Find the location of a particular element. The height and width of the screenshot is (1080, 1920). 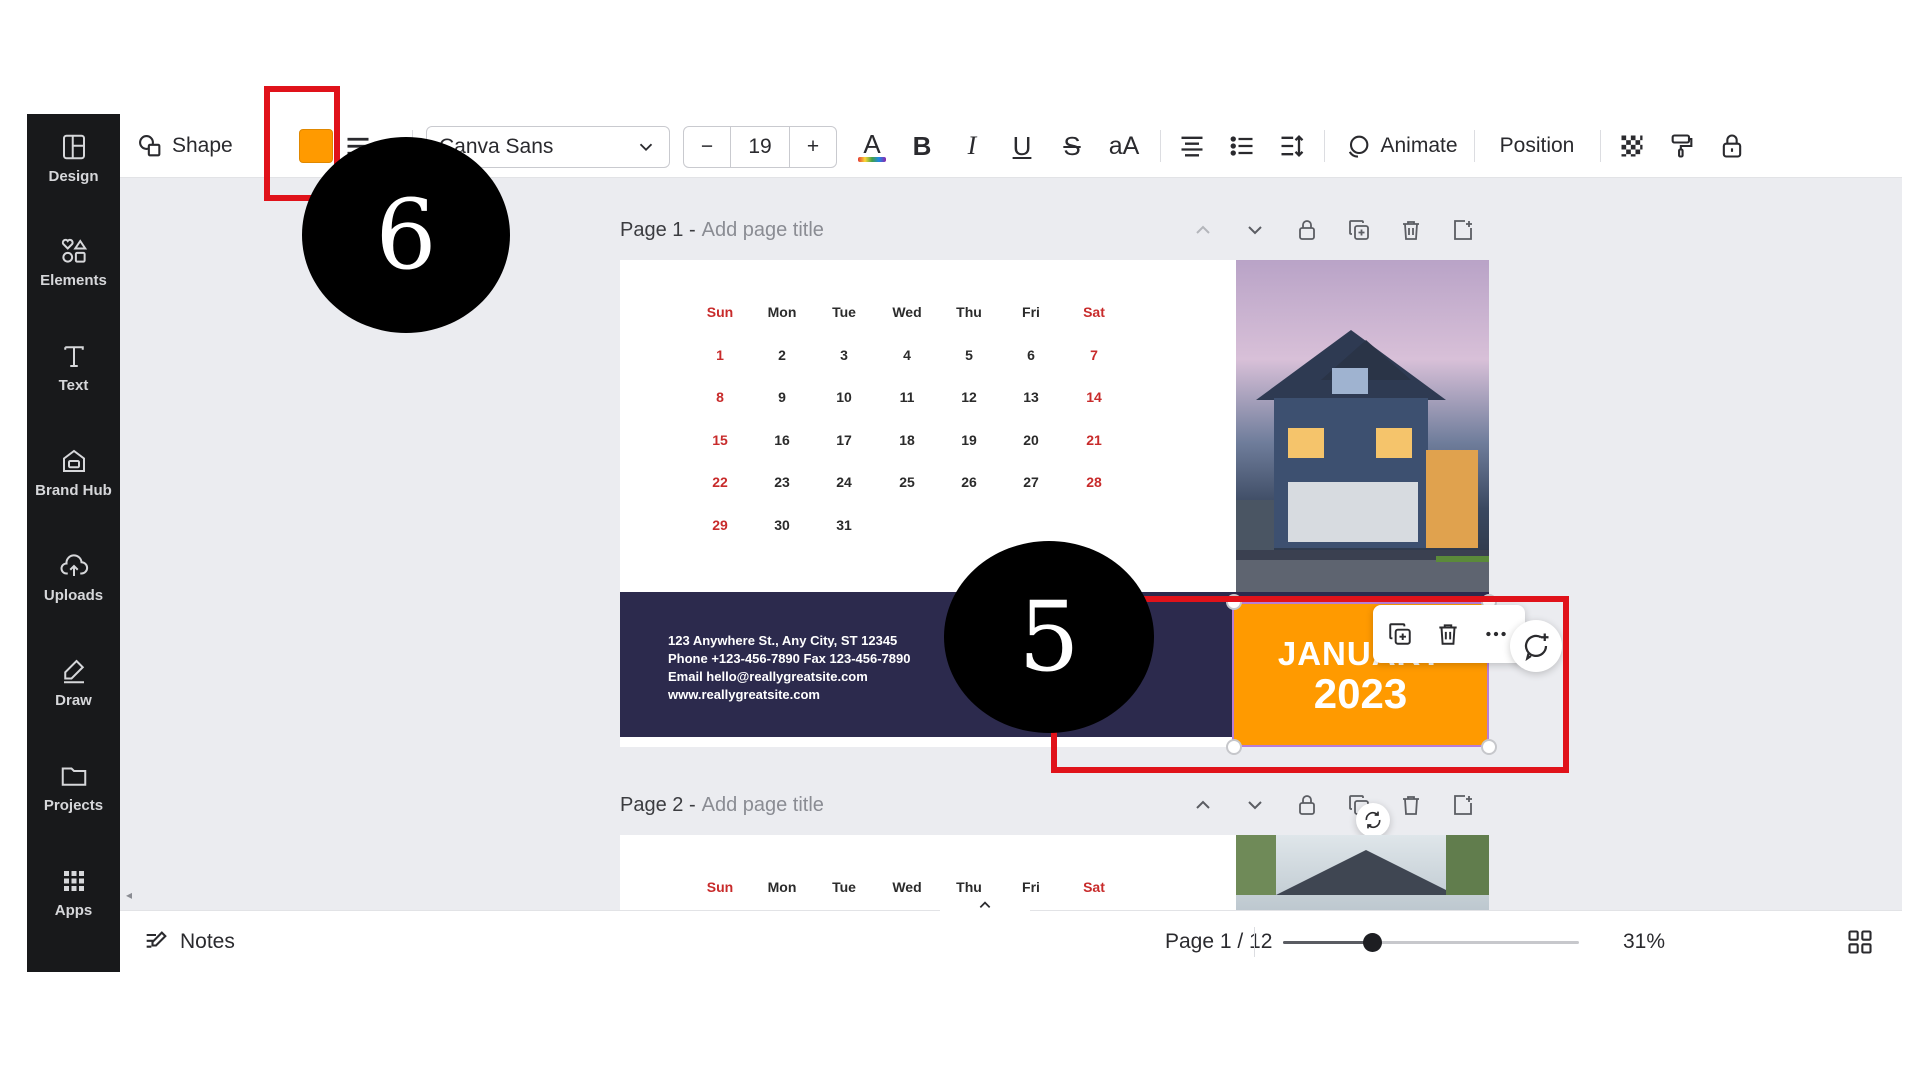

zoom-slider-thumb is located at coordinates (1372, 942).